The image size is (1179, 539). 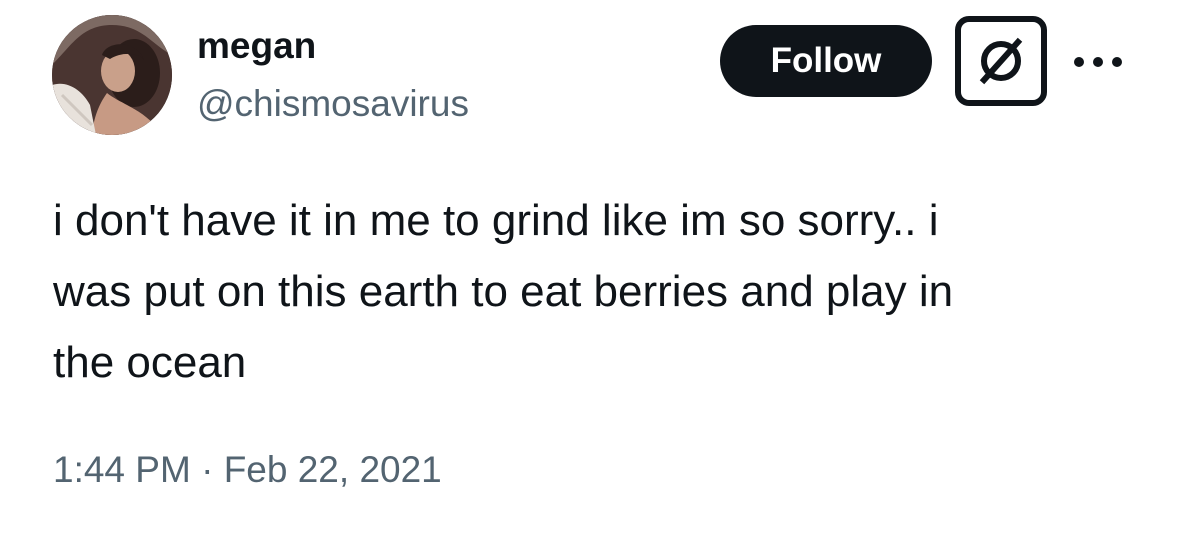 I want to click on avatar, so click(x=112, y=75).